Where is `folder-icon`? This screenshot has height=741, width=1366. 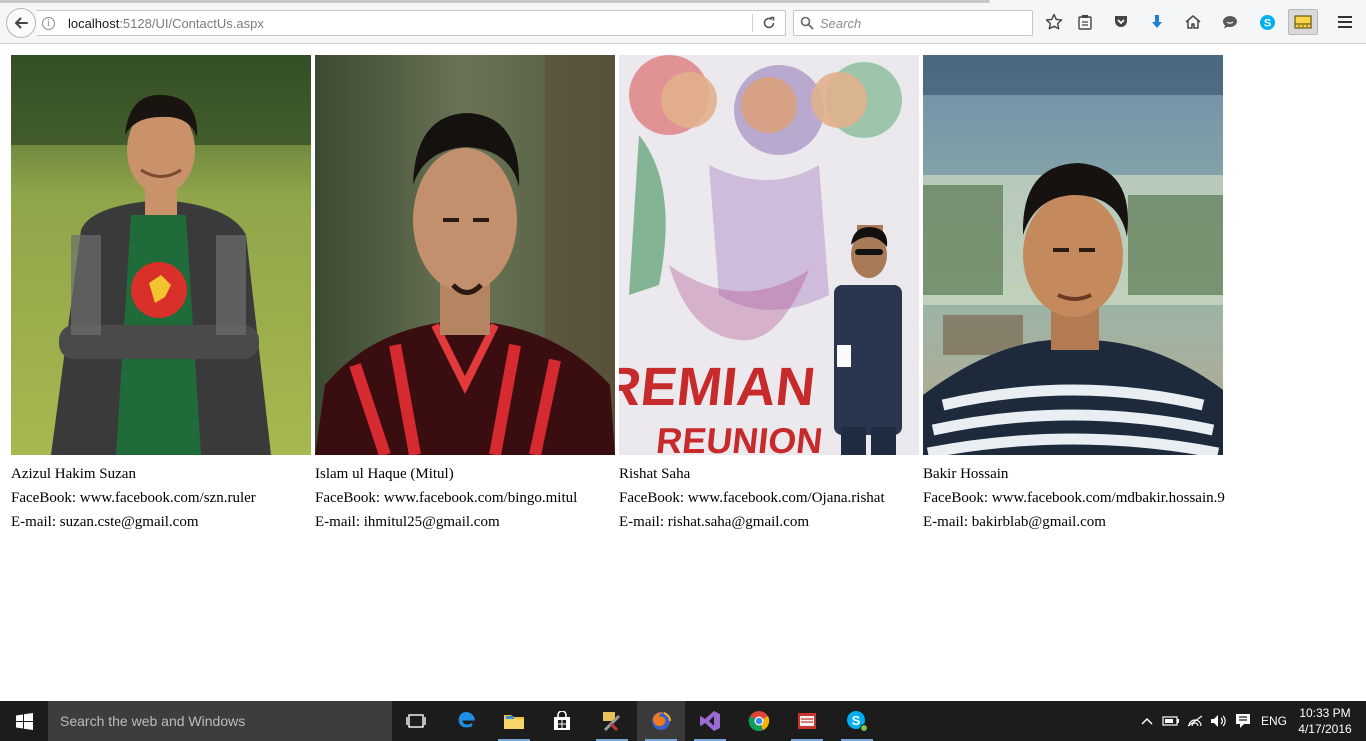 folder-icon is located at coordinates (514, 722).